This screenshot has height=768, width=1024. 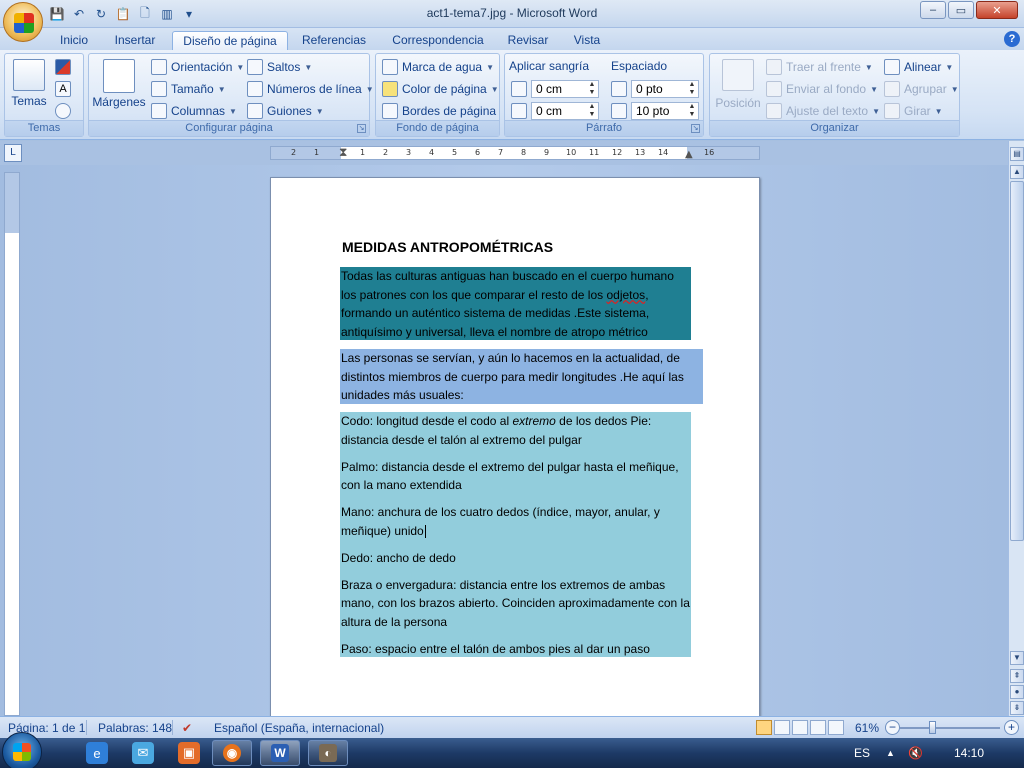 What do you see at coordinates (822, 89) in the screenshot?
I see `enviar-fondo-button: Enviar al fondo ▼` at bounding box center [822, 89].